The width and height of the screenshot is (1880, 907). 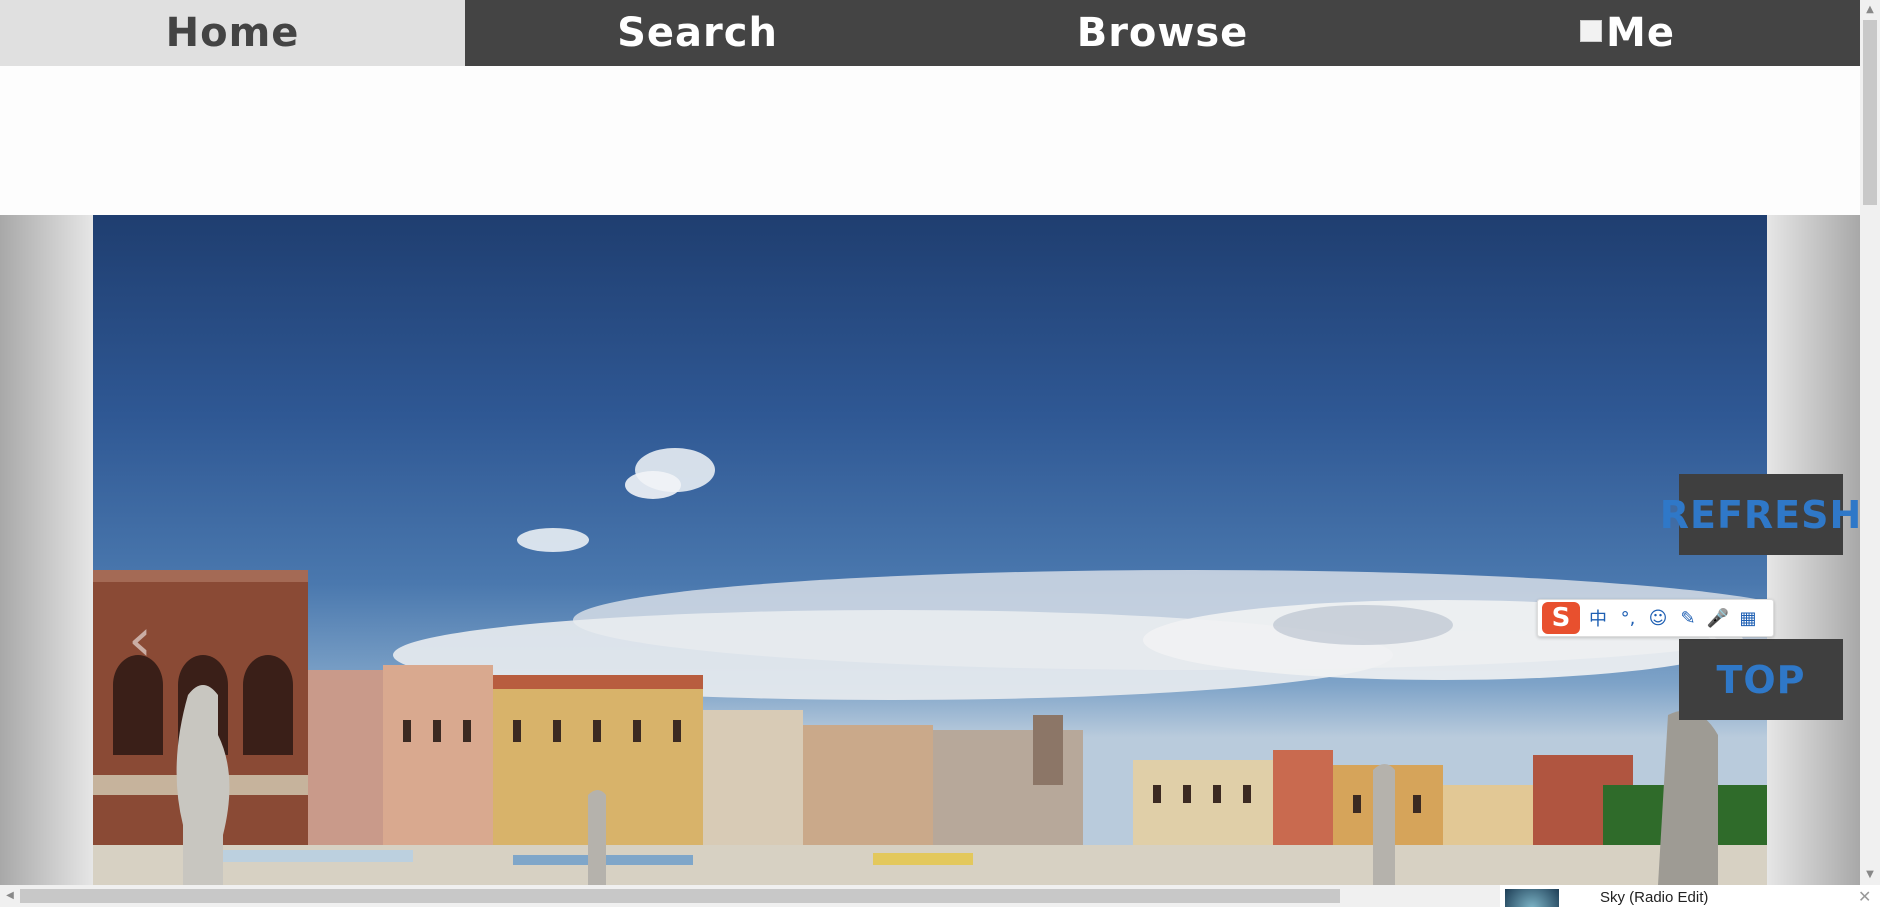 I want to click on ime-toolbar: S 中 °, ☺ ✎ 🎤 ▦, so click(x=1655, y=618).